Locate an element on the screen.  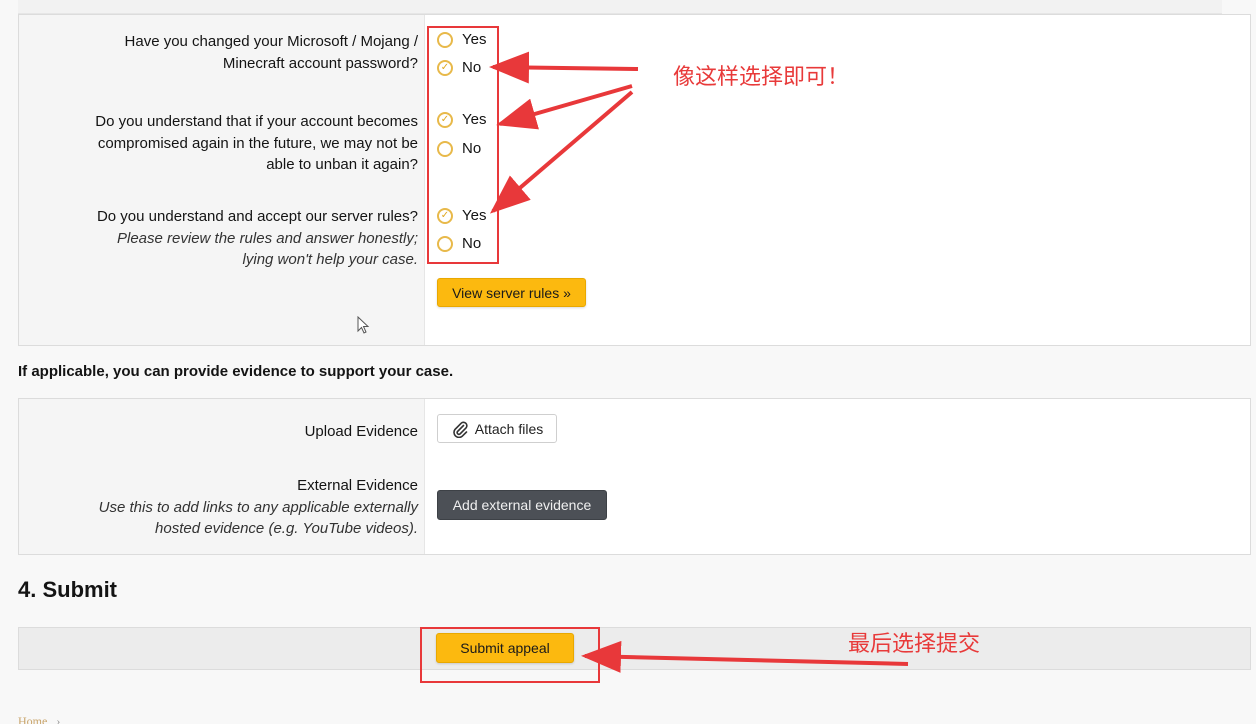
add-external-evidence-button: Add external evidence is located at coordinates (522, 505).